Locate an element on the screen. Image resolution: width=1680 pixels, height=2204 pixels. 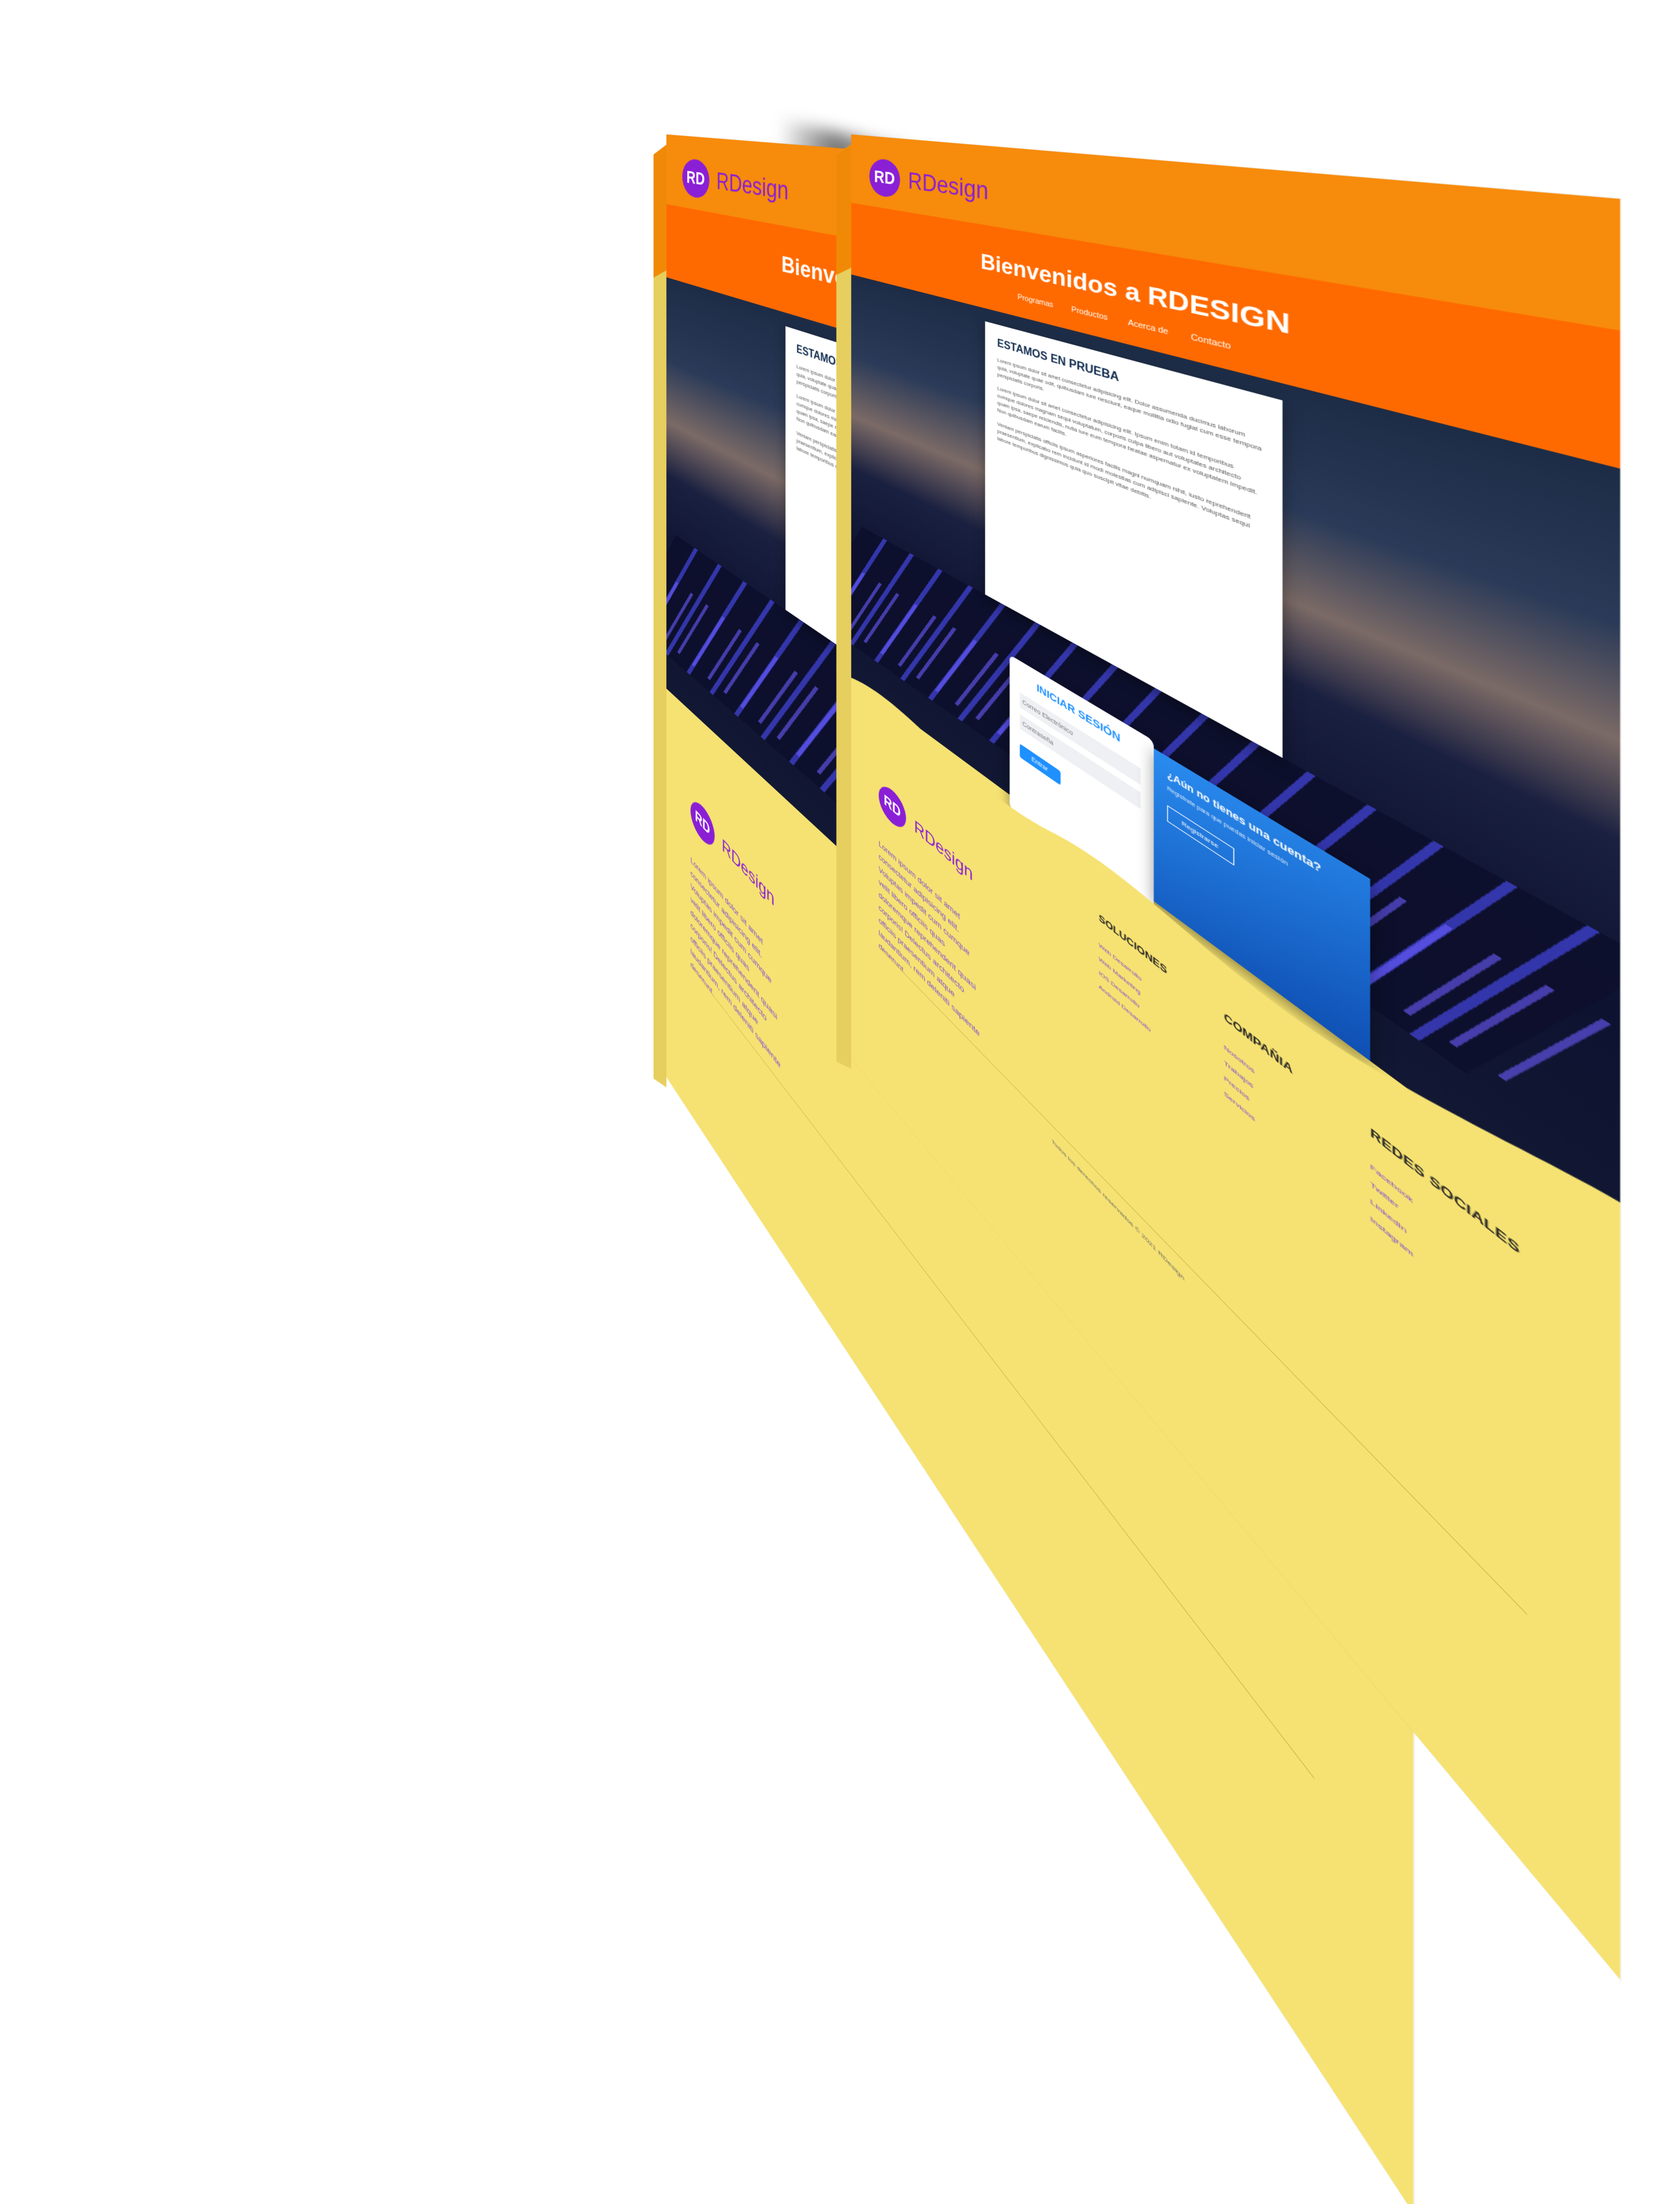
footer-link: LinkedIn is located at coordinates (1449, 1267).